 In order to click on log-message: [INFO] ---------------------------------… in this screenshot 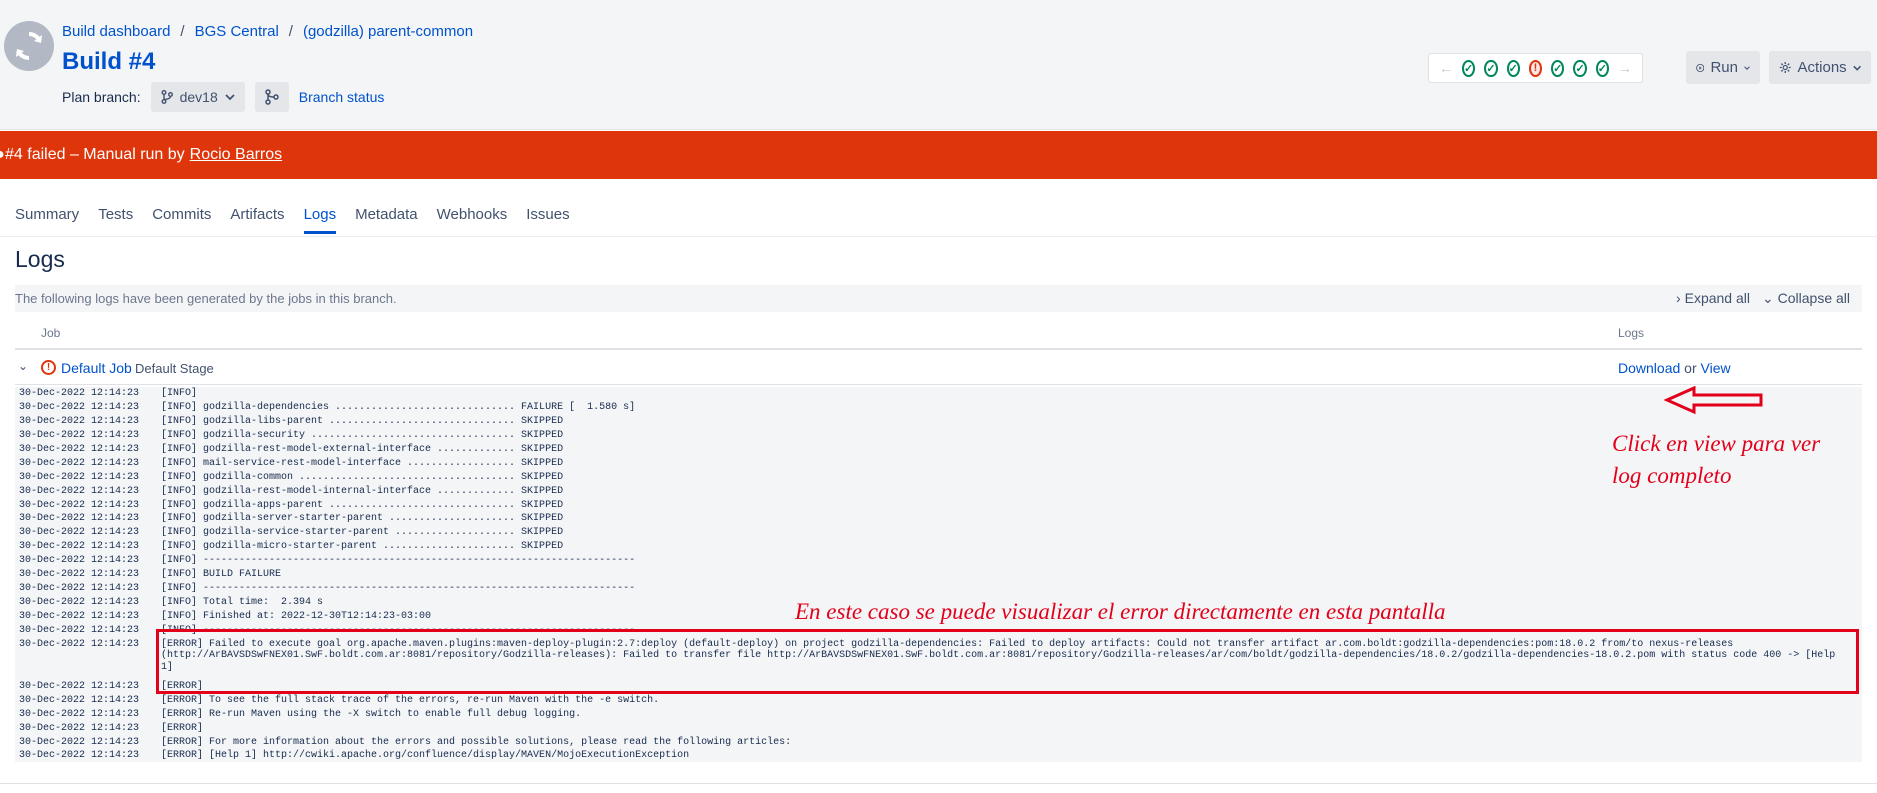, I will do `click(398, 630)`.